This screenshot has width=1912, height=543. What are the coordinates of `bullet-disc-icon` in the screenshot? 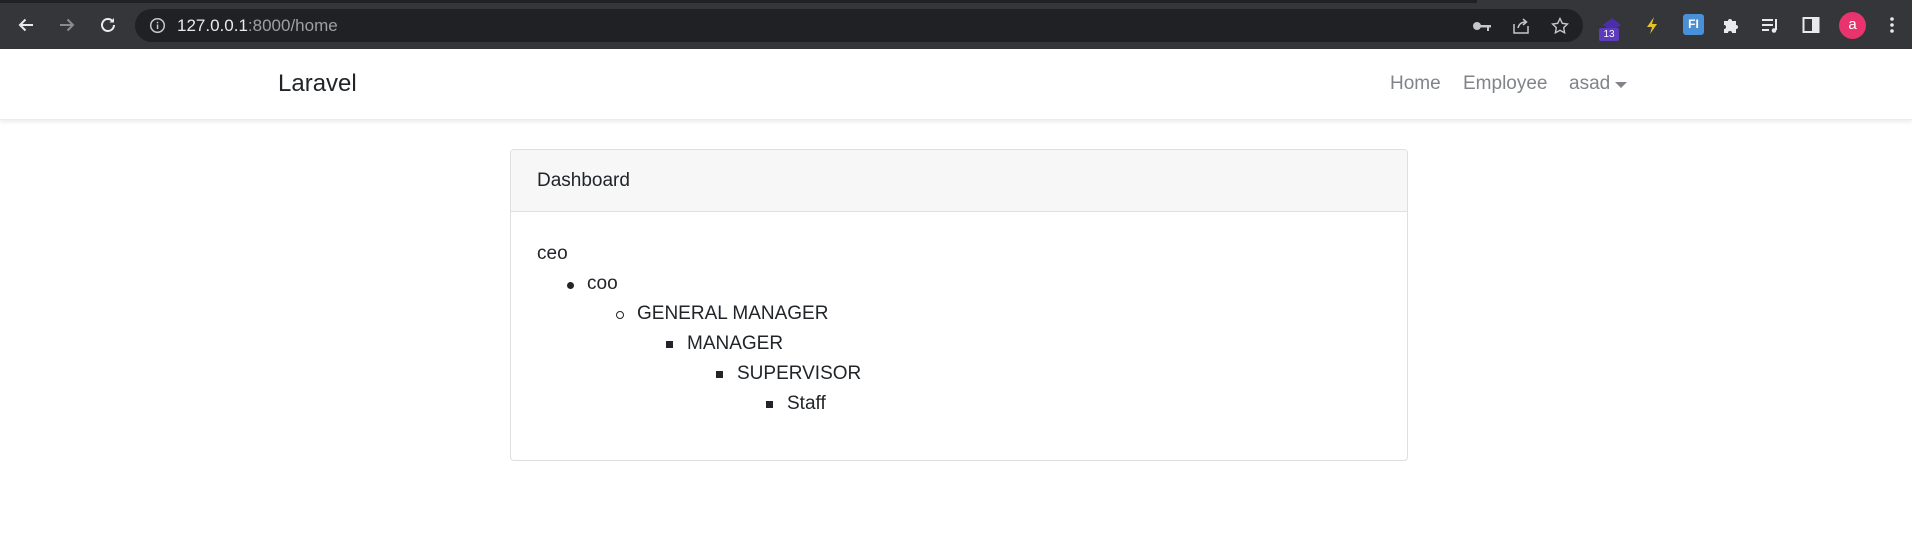 It's located at (570, 285).